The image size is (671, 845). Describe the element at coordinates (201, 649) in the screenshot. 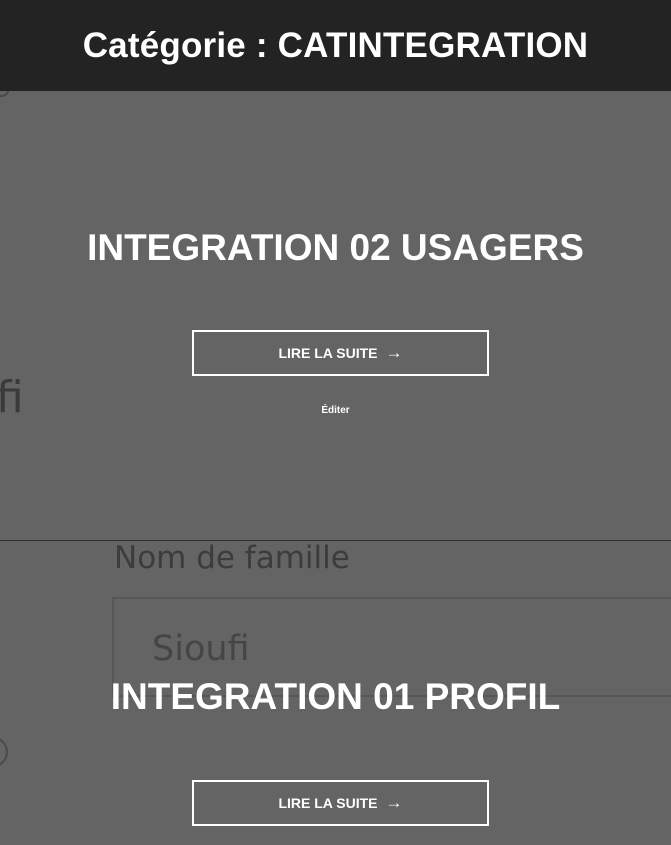

I see `background-field-value: Sioufi` at that location.